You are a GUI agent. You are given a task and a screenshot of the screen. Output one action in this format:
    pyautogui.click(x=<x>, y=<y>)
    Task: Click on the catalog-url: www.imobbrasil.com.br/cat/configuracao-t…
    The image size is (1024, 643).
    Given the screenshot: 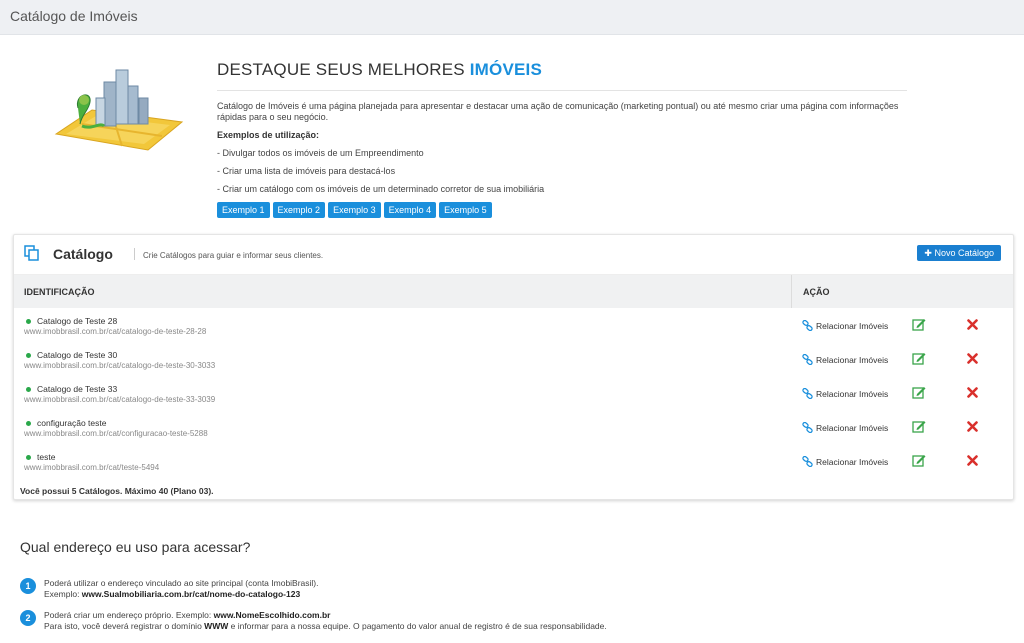 What is the action you would take?
    pyautogui.click(x=116, y=433)
    